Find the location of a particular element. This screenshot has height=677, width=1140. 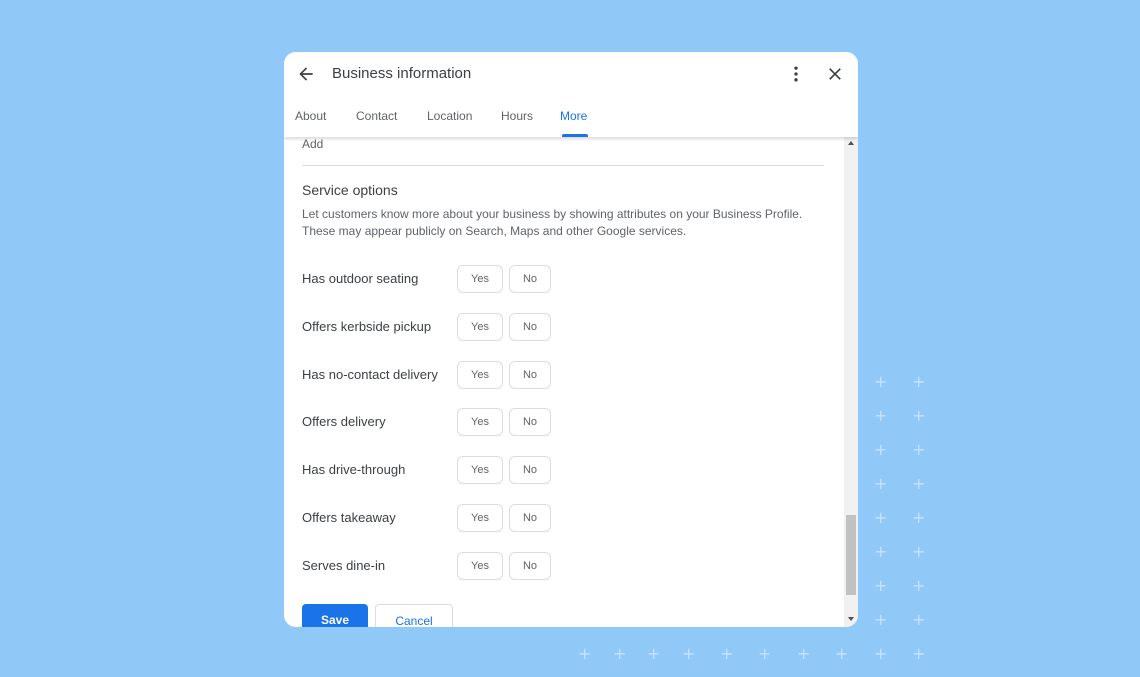

add-link: Add is located at coordinates (312, 144).